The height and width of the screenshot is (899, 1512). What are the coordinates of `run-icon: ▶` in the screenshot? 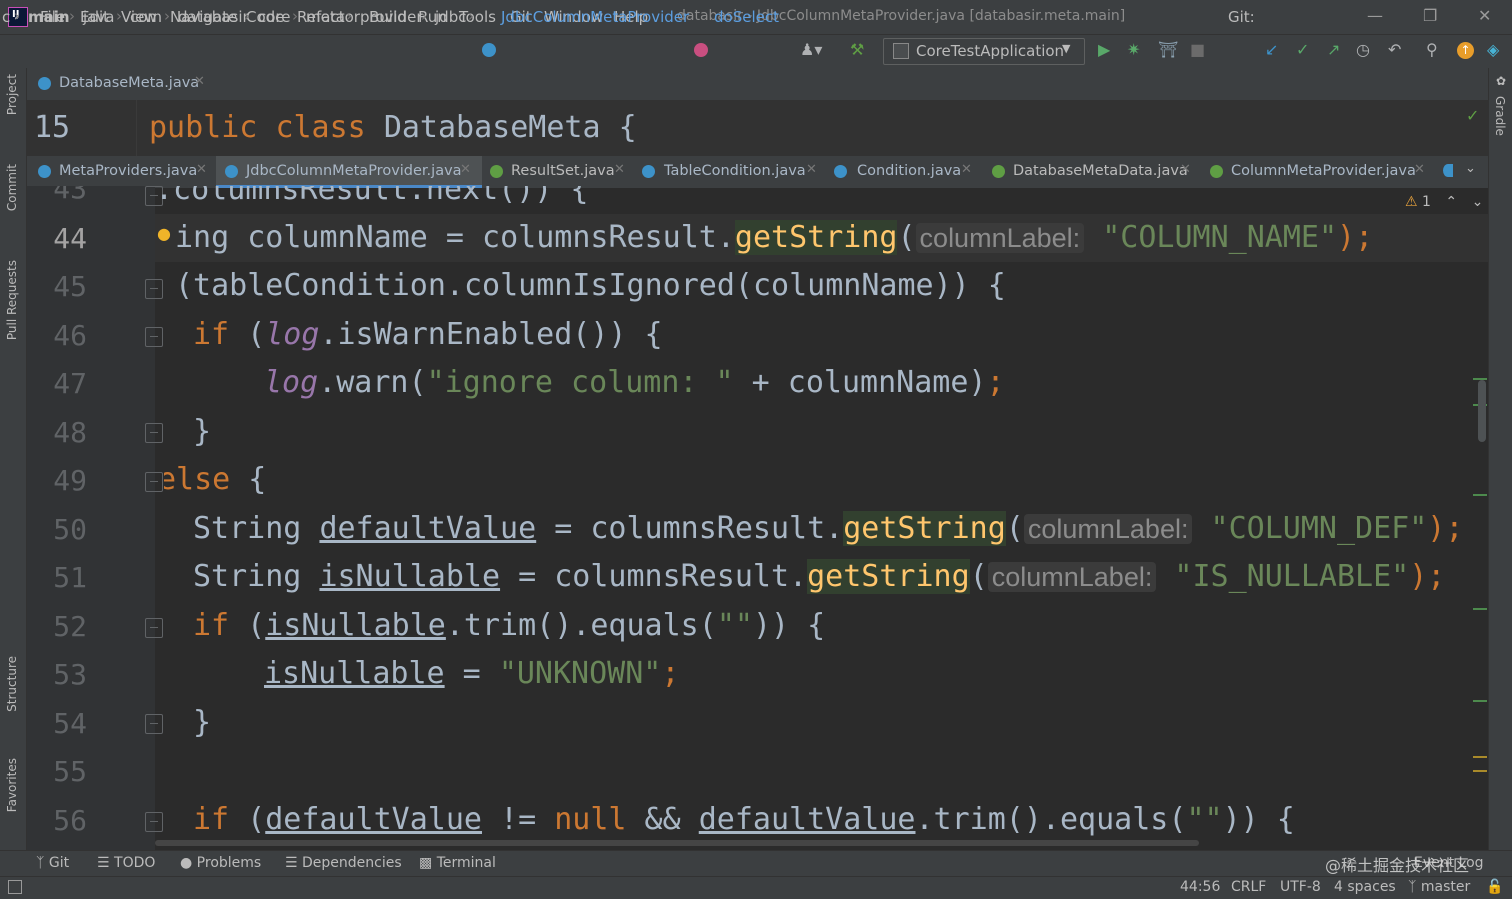 It's located at (1104, 49).